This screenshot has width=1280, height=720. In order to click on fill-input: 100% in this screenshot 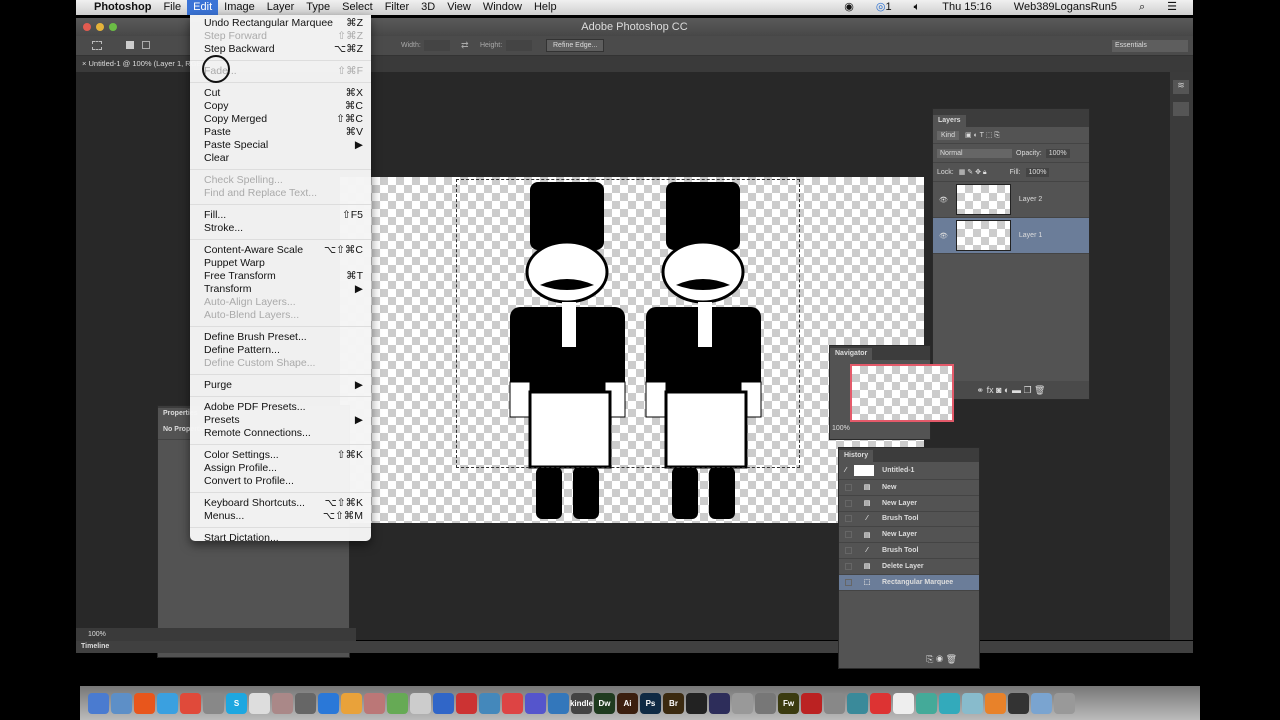, I will do `click(1037, 172)`.